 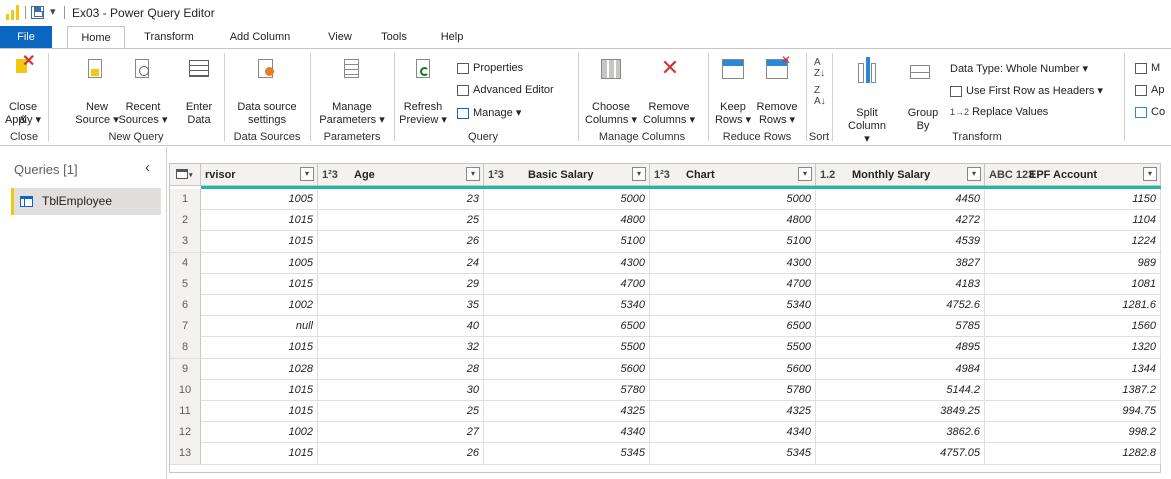 What do you see at coordinates (401, 199) in the screenshot?
I see `table-cell: 23` at bounding box center [401, 199].